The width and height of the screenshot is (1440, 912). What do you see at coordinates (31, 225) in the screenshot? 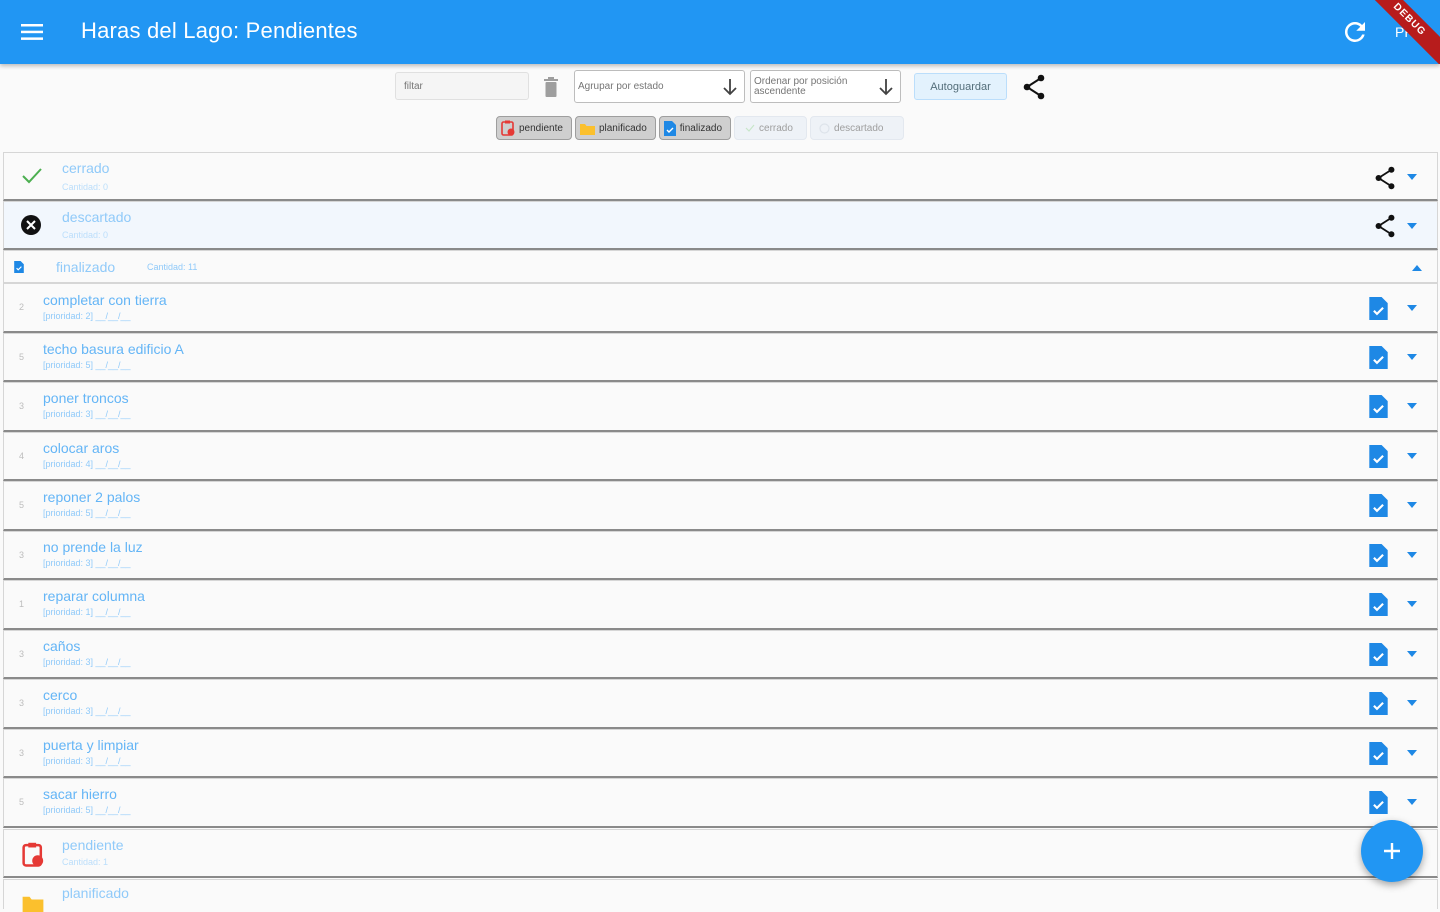
I see `cancel-circle-icon` at bounding box center [31, 225].